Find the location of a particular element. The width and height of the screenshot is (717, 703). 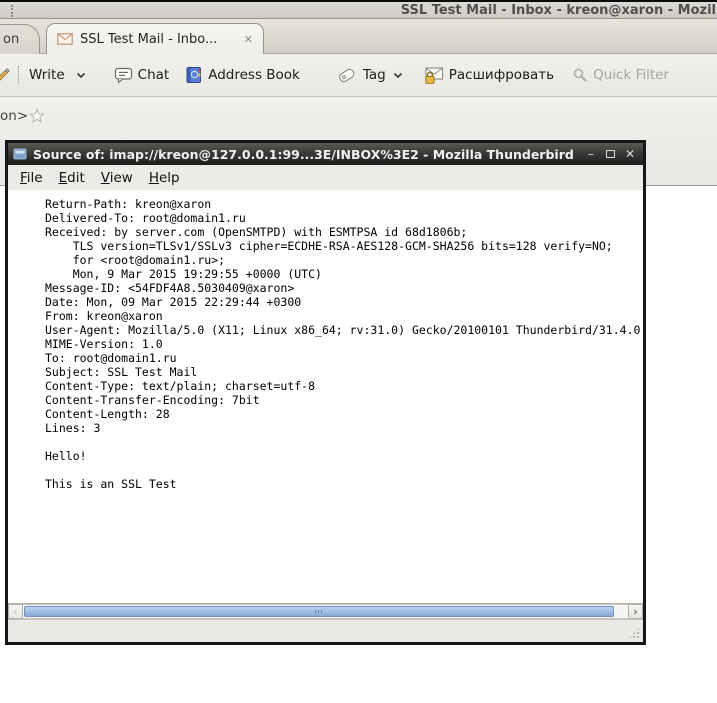

resize-grip is located at coordinates (634, 633).